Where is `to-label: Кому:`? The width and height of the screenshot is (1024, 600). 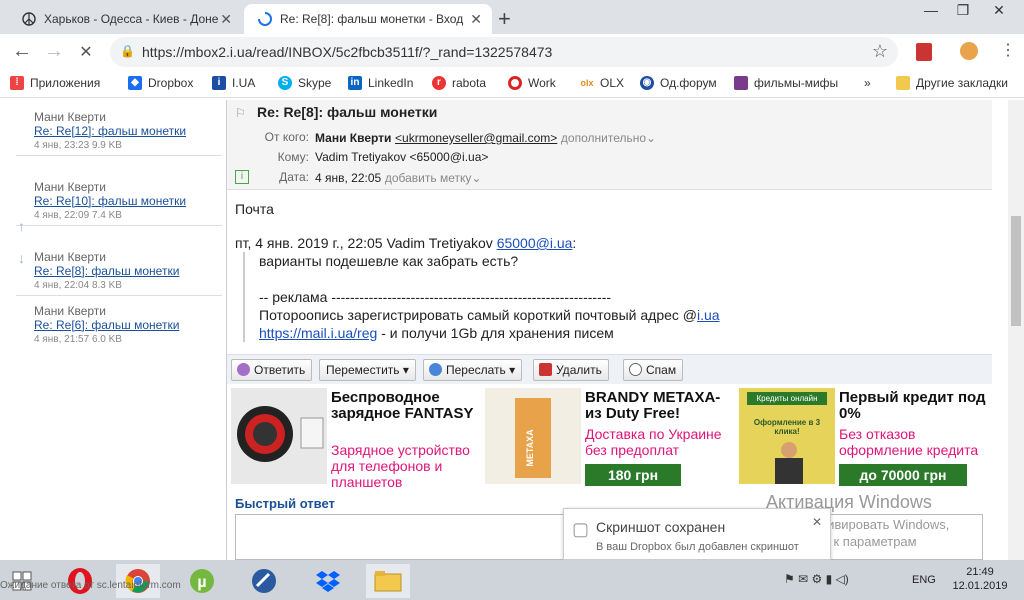 to-label: Кому: is located at coordinates (293, 157).